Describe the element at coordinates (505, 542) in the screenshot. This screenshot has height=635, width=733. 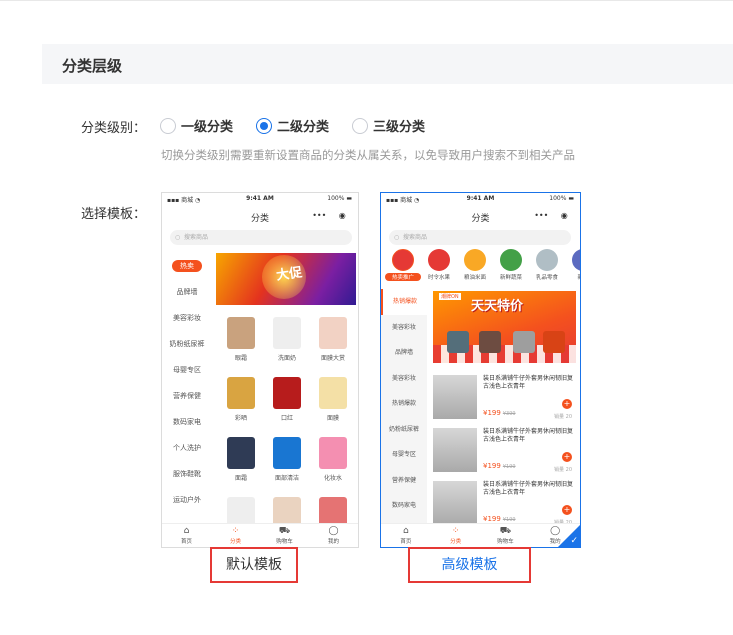
I see `tab-label: 购物车` at that location.